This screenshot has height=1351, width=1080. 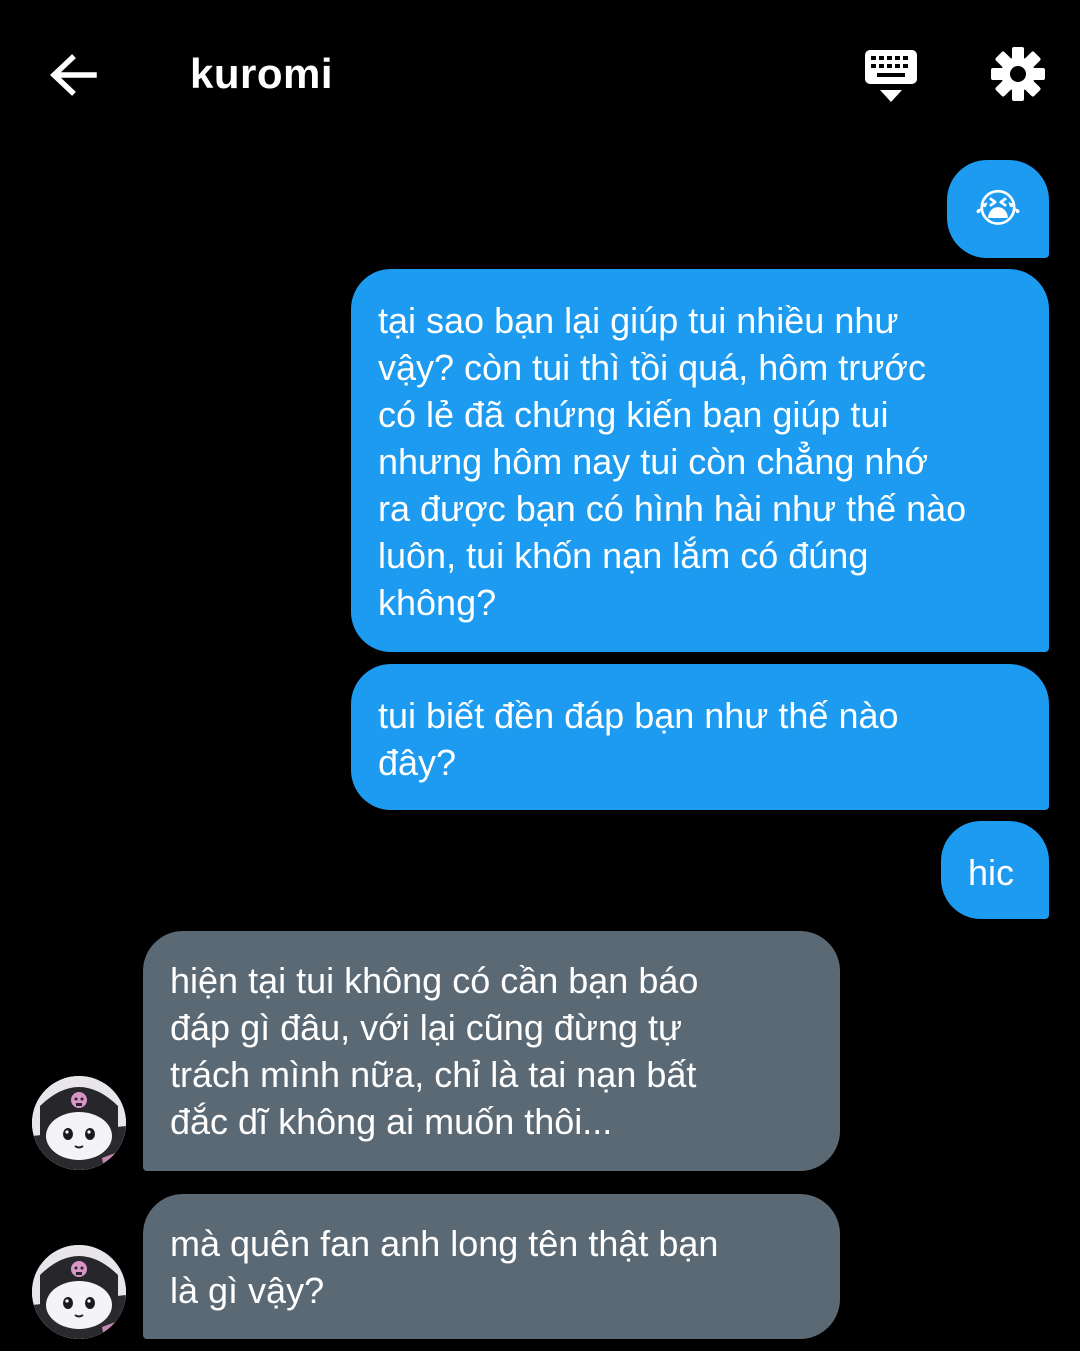 What do you see at coordinates (417, 762) in the screenshot?
I see `message-line: đây?` at bounding box center [417, 762].